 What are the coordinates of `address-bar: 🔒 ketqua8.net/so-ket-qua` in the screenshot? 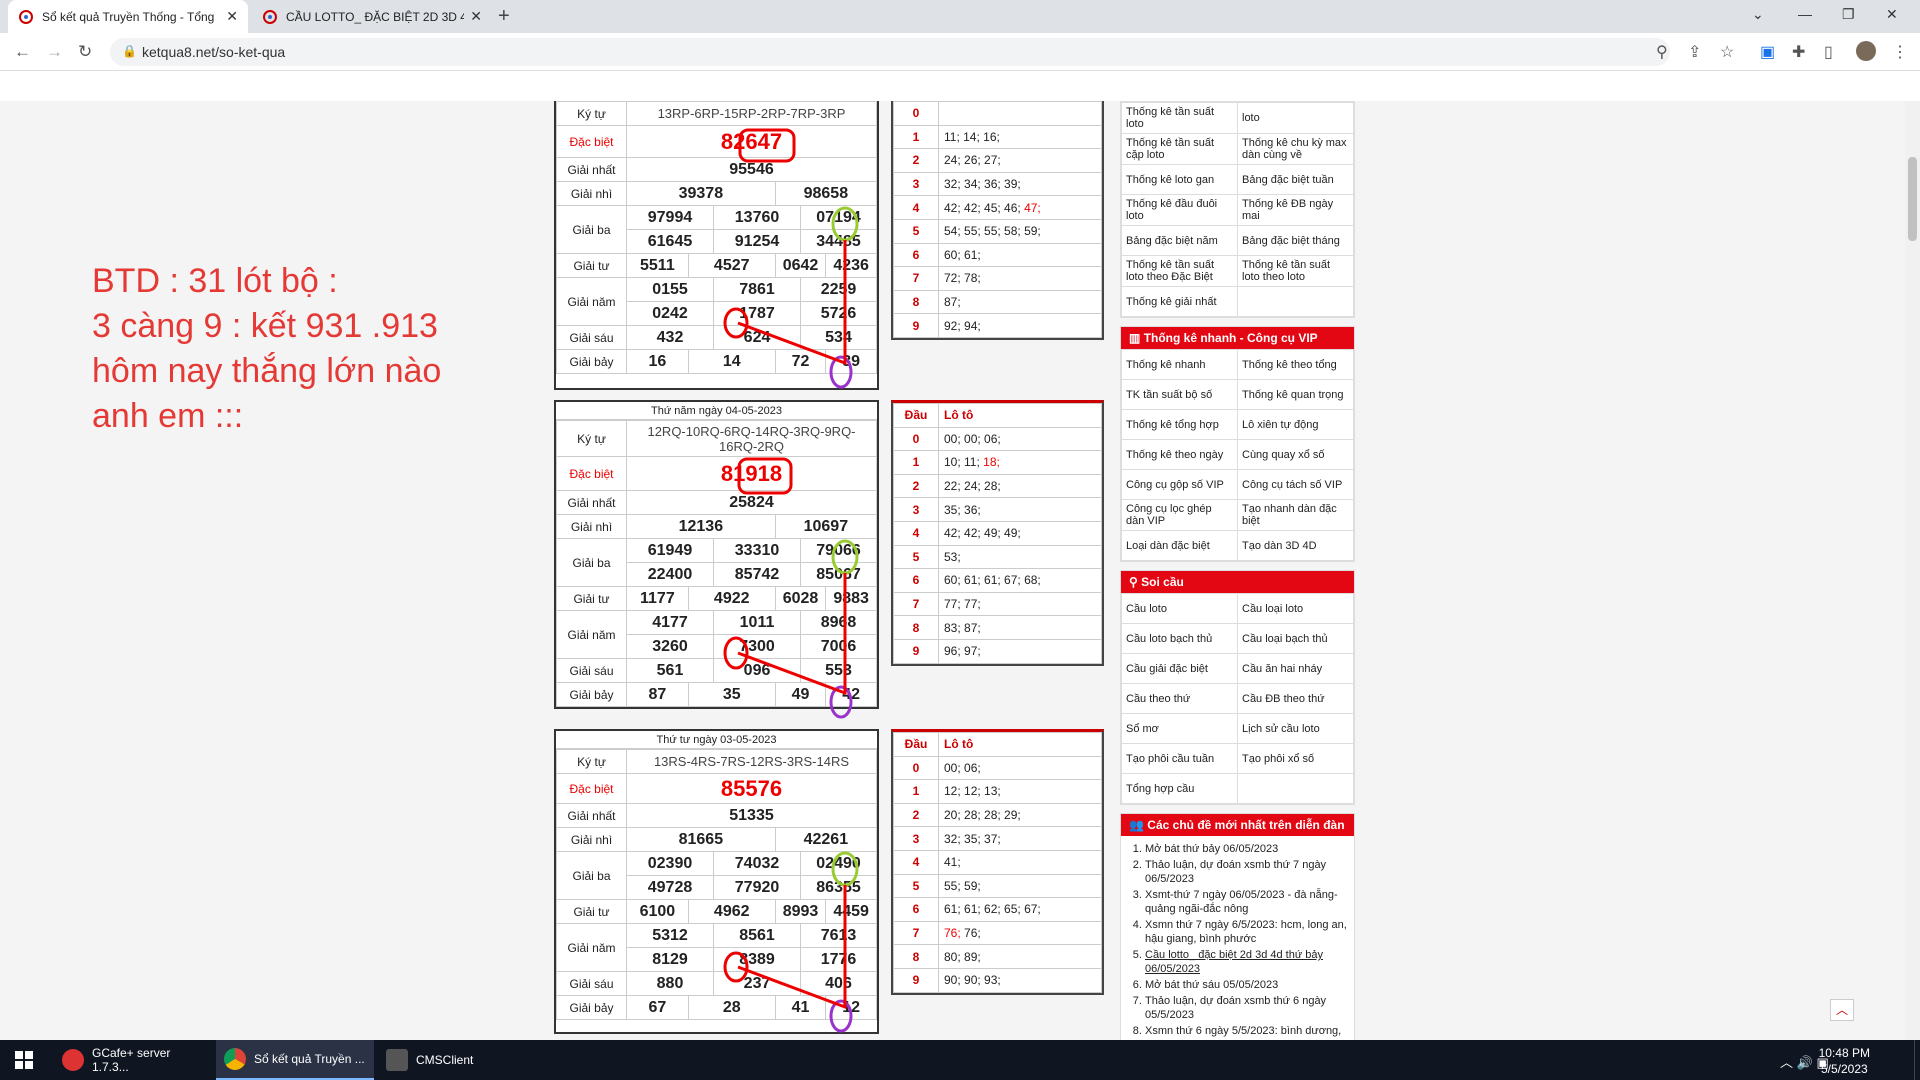 It's located at (890, 52).